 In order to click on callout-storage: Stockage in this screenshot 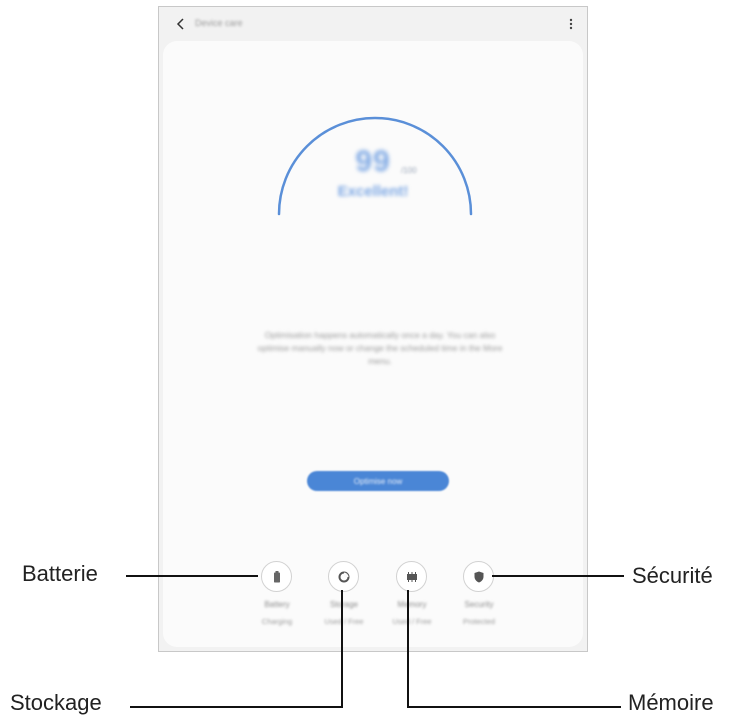, I will do `click(56, 702)`.